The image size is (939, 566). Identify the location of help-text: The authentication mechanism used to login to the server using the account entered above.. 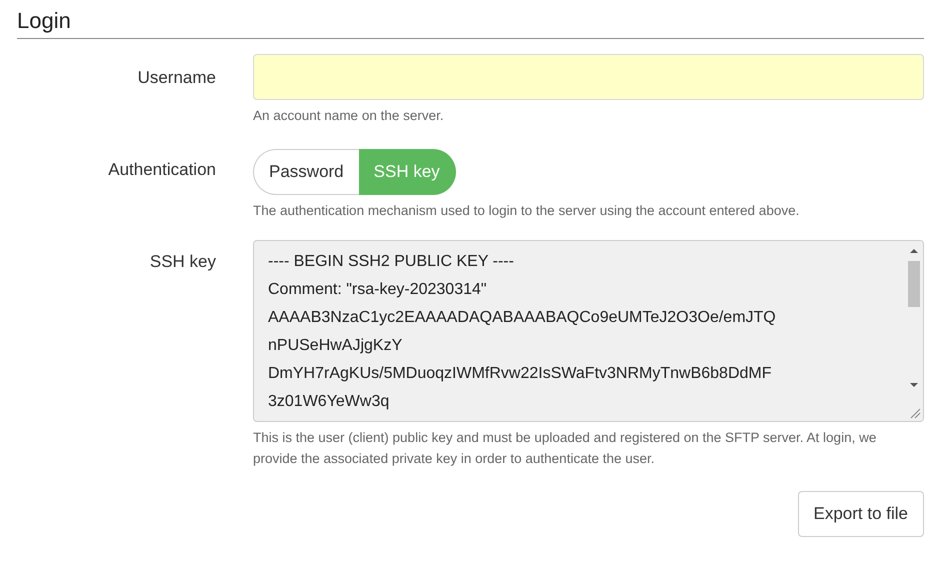
(526, 210).